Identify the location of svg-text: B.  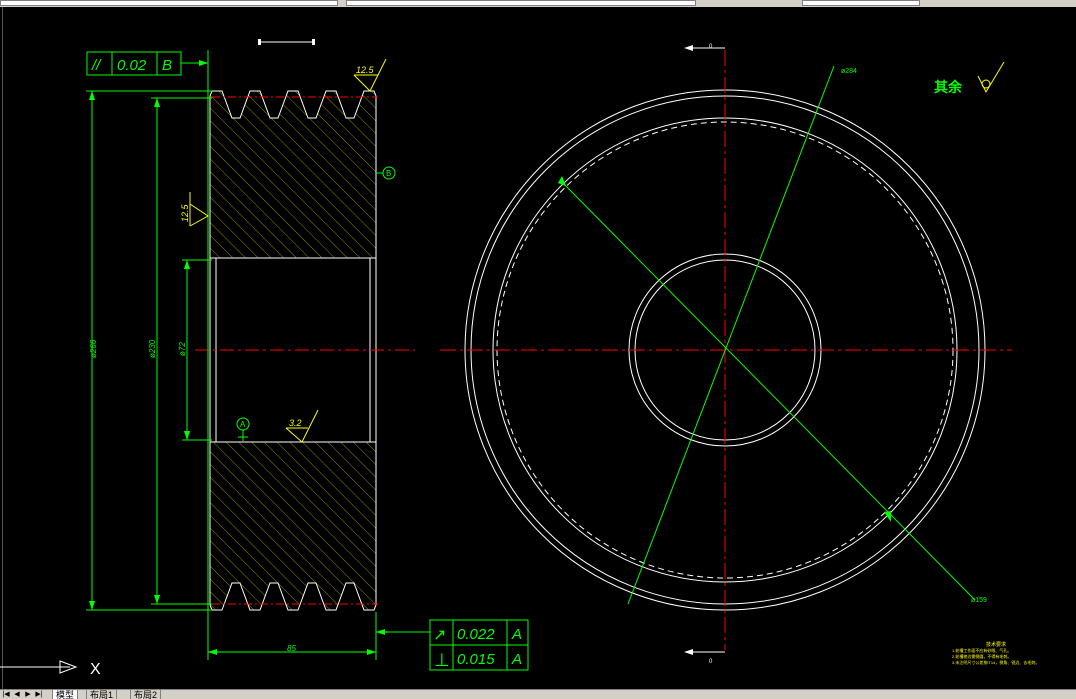
(388, 173).